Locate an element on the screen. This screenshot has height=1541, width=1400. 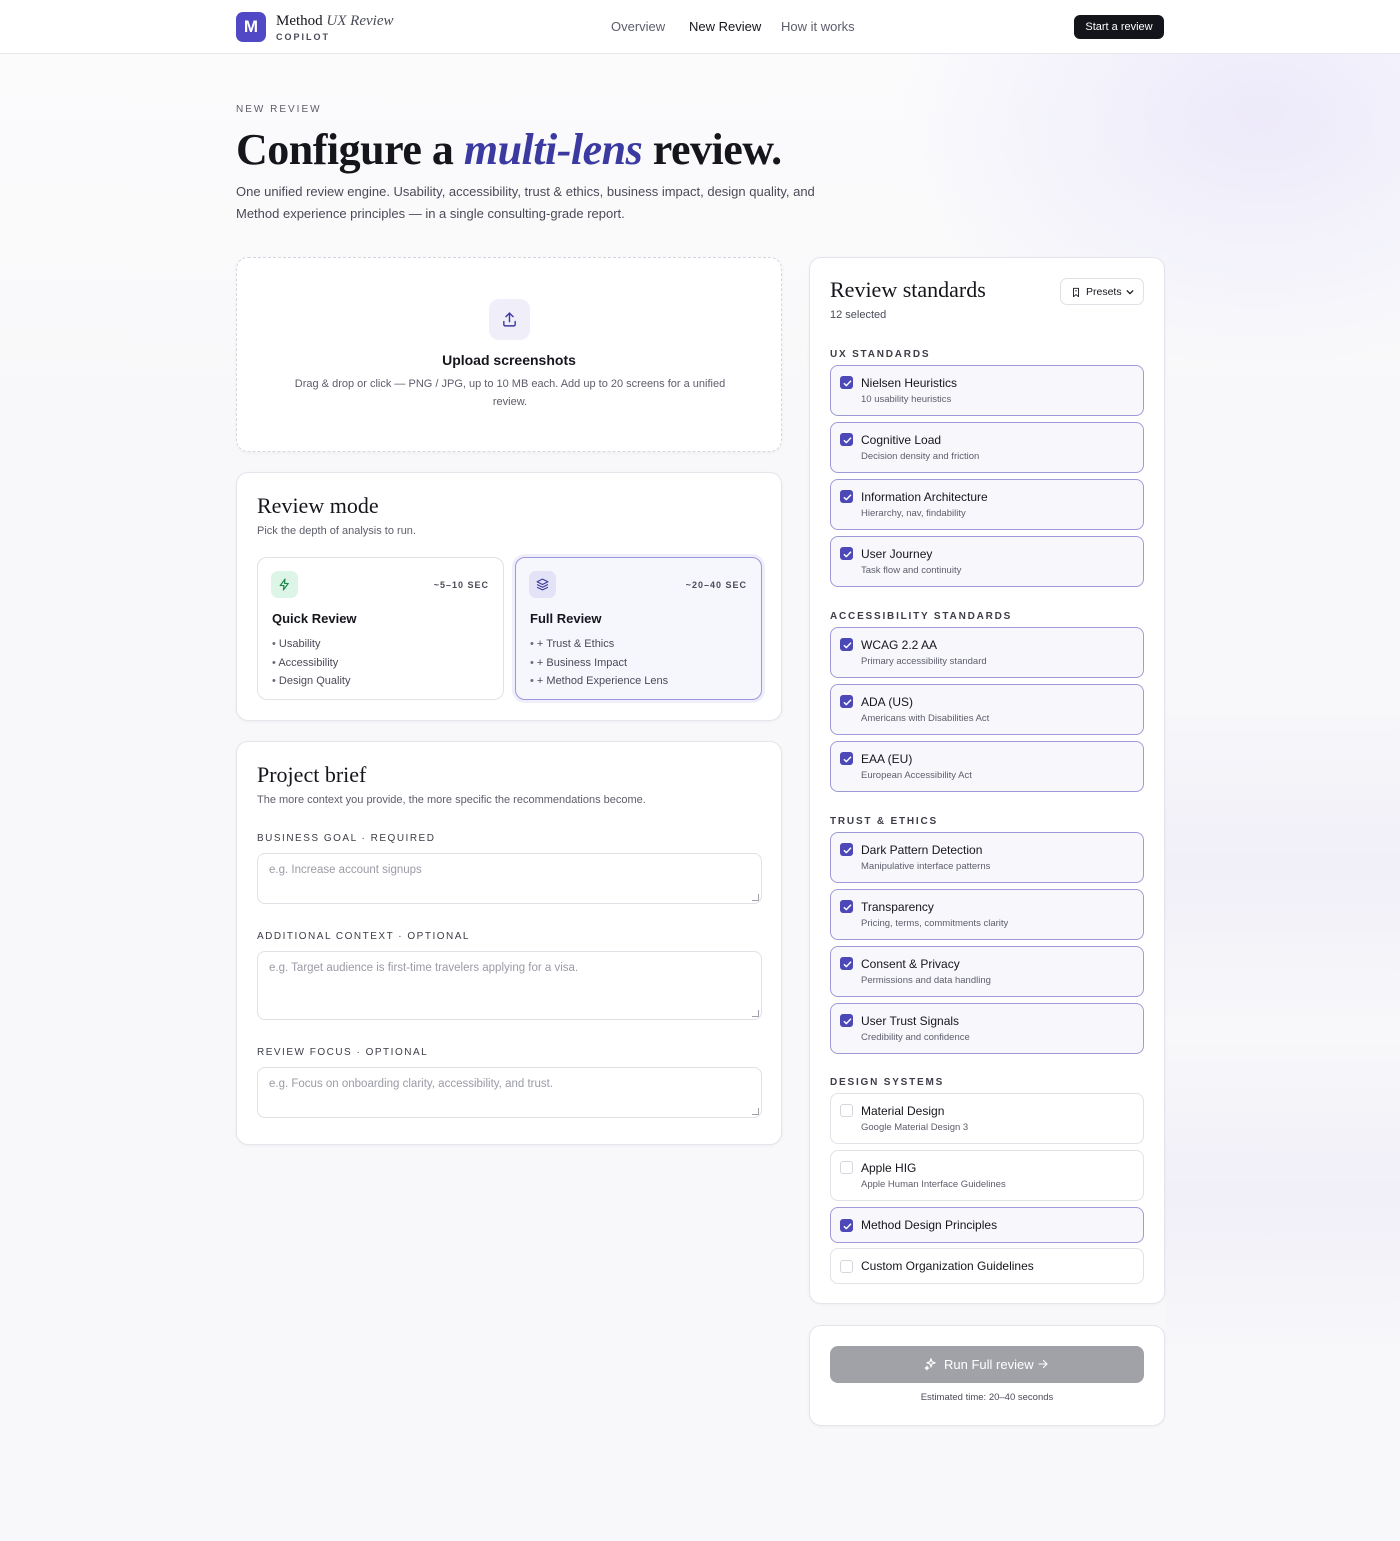
project-brief-title: Project brief is located at coordinates (312, 774).